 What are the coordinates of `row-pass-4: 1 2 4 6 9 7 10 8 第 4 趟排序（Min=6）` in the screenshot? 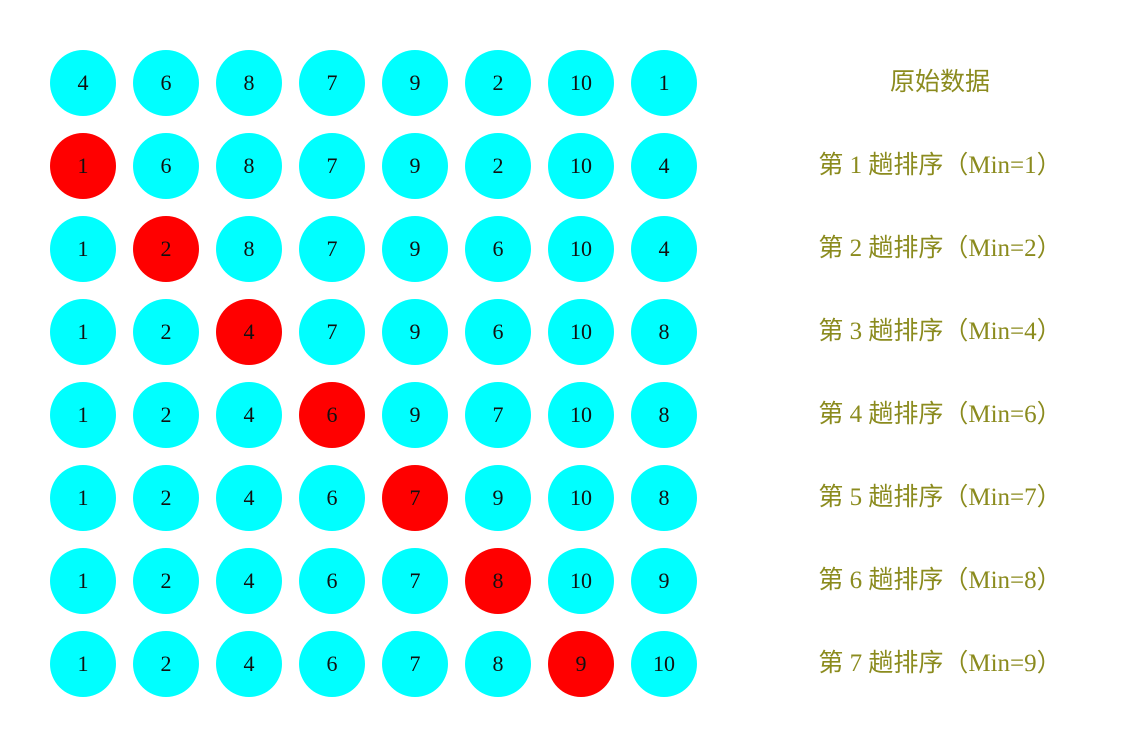 It's located at (564, 415).